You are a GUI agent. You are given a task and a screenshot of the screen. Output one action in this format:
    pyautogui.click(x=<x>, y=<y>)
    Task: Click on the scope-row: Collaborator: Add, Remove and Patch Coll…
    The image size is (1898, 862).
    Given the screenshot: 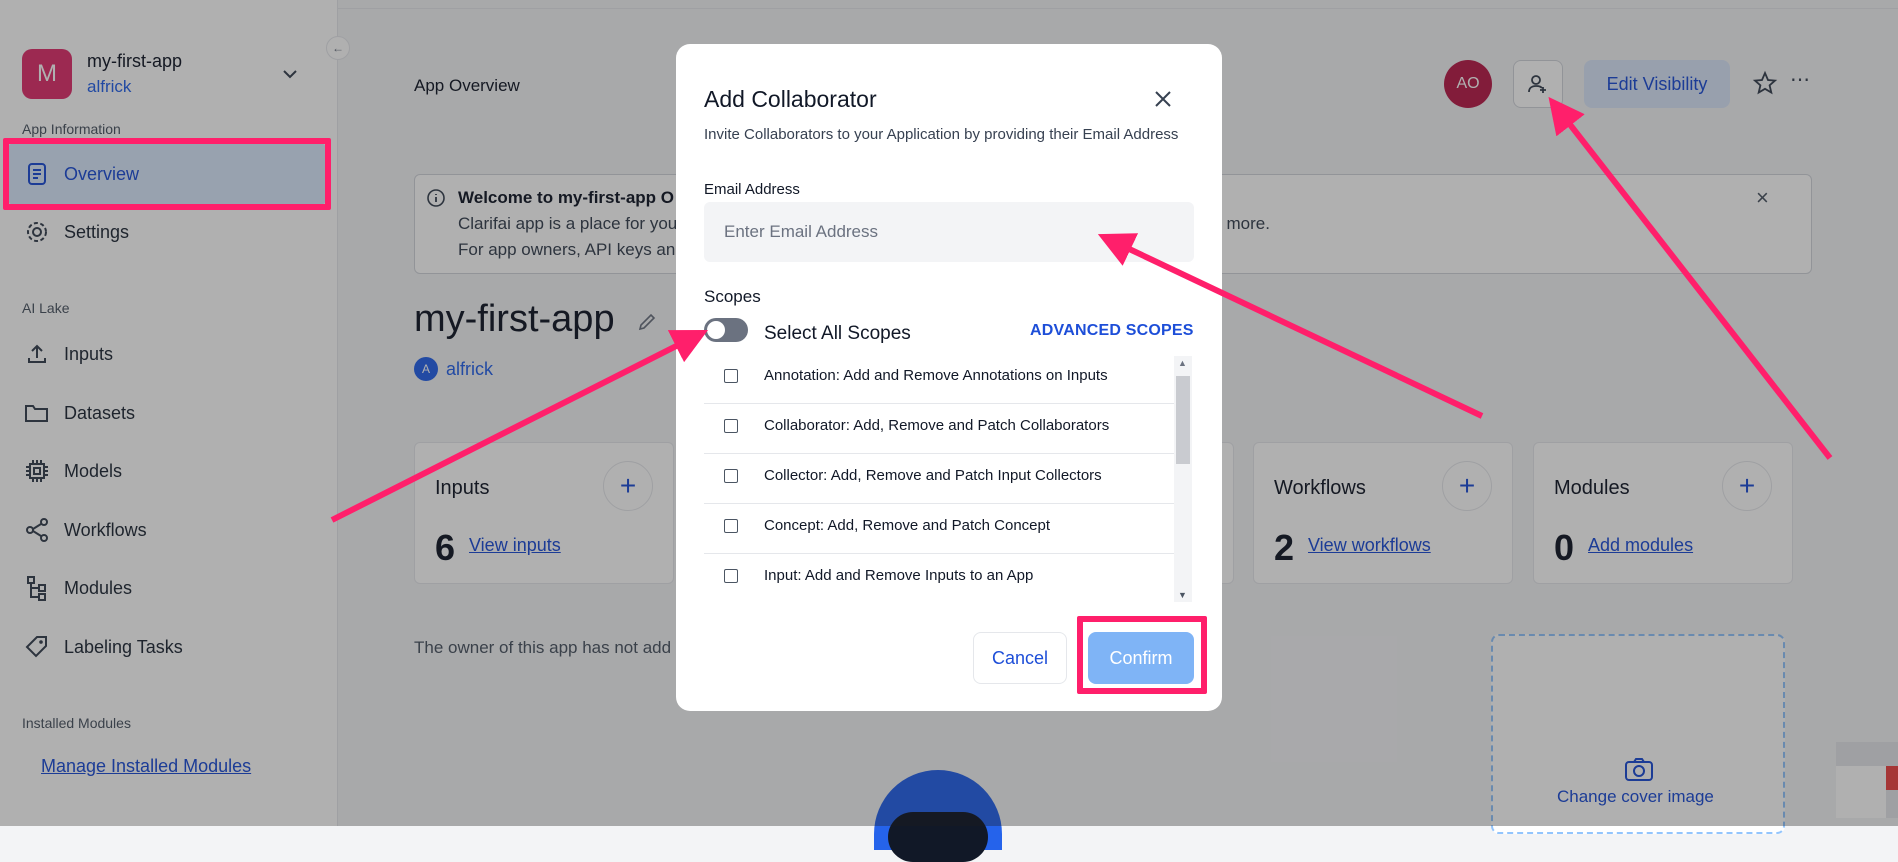 What is the action you would take?
    pyautogui.click(x=939, y=429)
    